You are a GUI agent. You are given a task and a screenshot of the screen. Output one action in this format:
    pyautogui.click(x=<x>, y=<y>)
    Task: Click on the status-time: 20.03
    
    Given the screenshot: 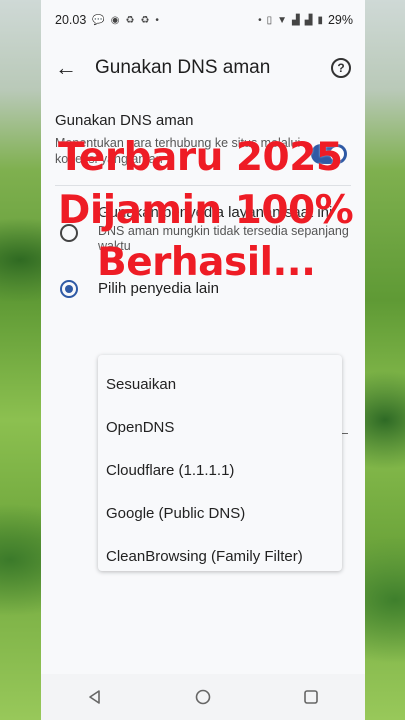 What is the action you would take?
    pyautogui.click(x=71, y=20)
    